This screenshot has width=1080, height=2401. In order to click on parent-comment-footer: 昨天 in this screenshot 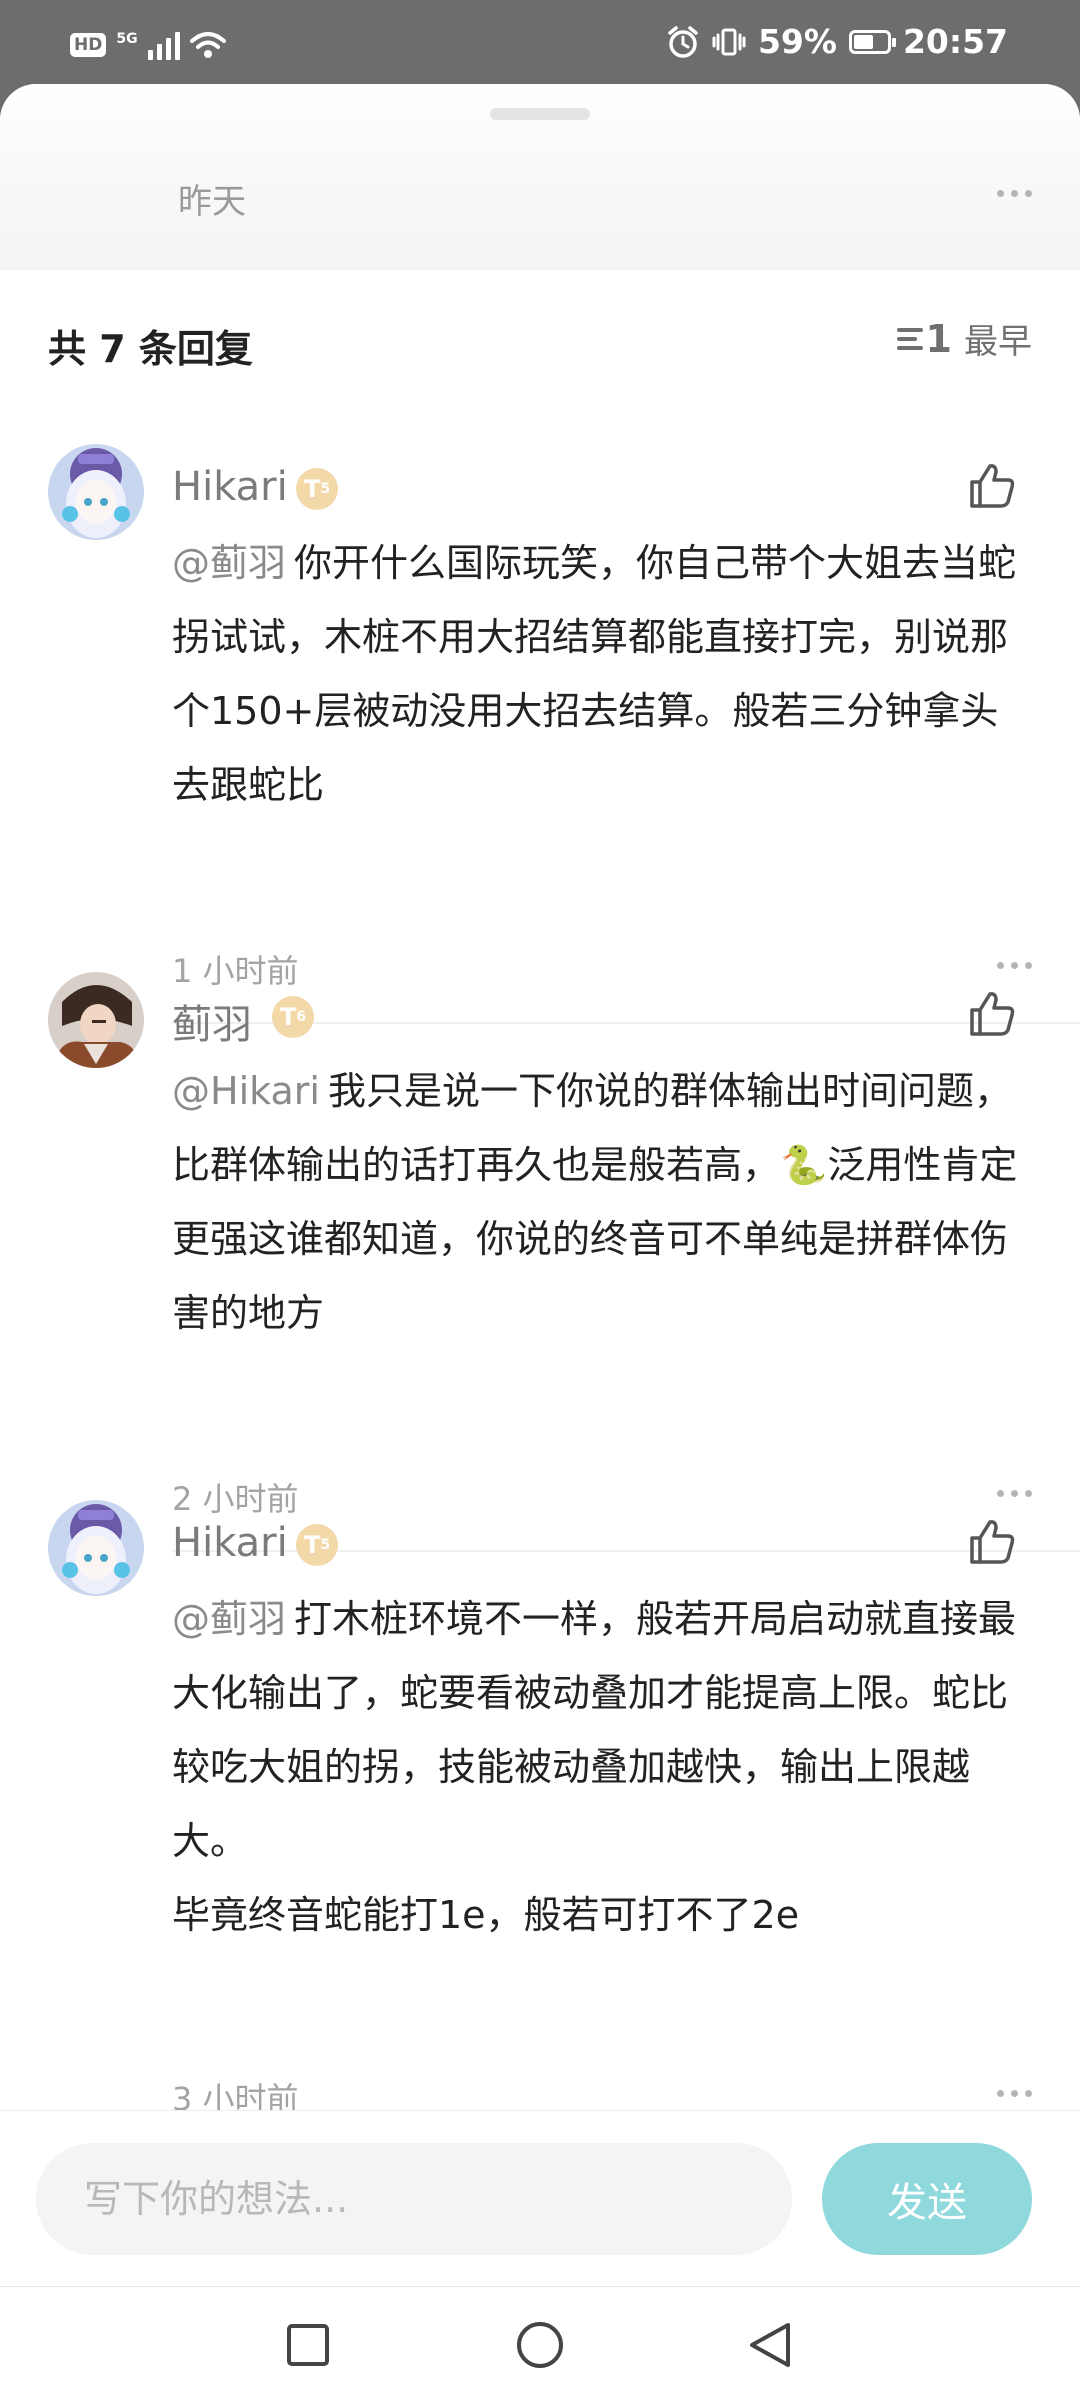, I will do `click(540, 177)`.